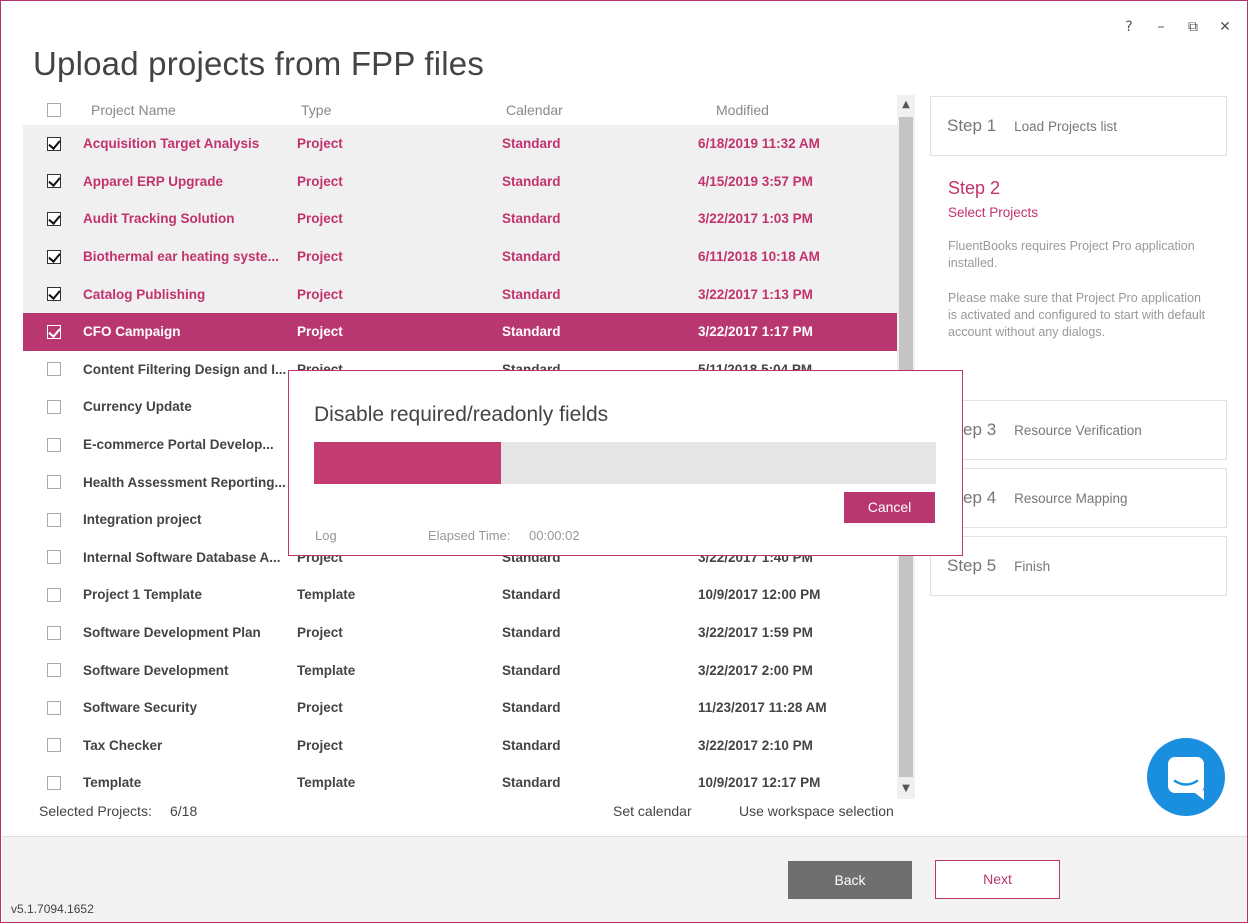 This screenshot has width=1248, height=923. What do you see at coordinates (816, 811) in the screenshot?
I see `use-workspace-selection-link: Use workspace selection` at bounding box center [816, 811].